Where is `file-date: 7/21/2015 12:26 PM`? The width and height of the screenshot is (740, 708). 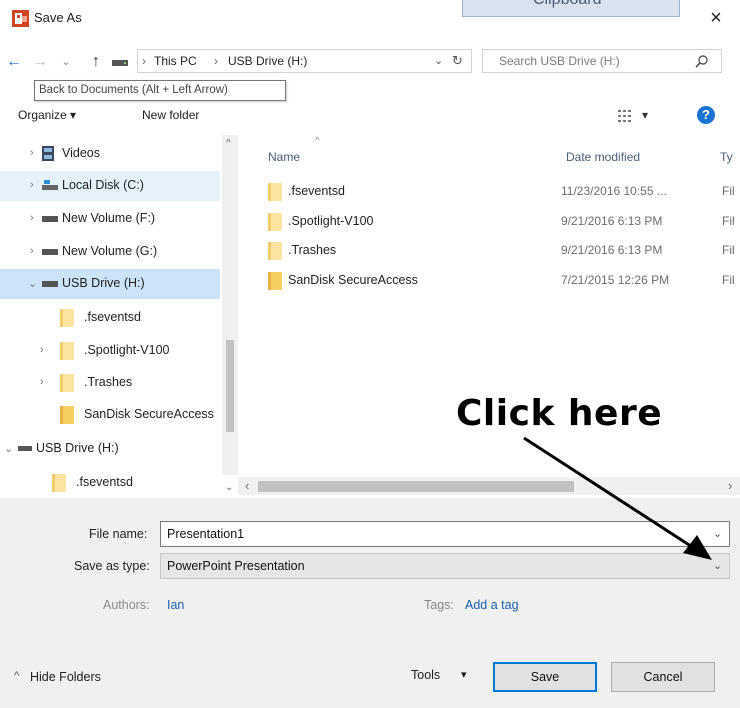 file-date: 7/21/2015 12:26 PM is located at coordinates (615, 280).